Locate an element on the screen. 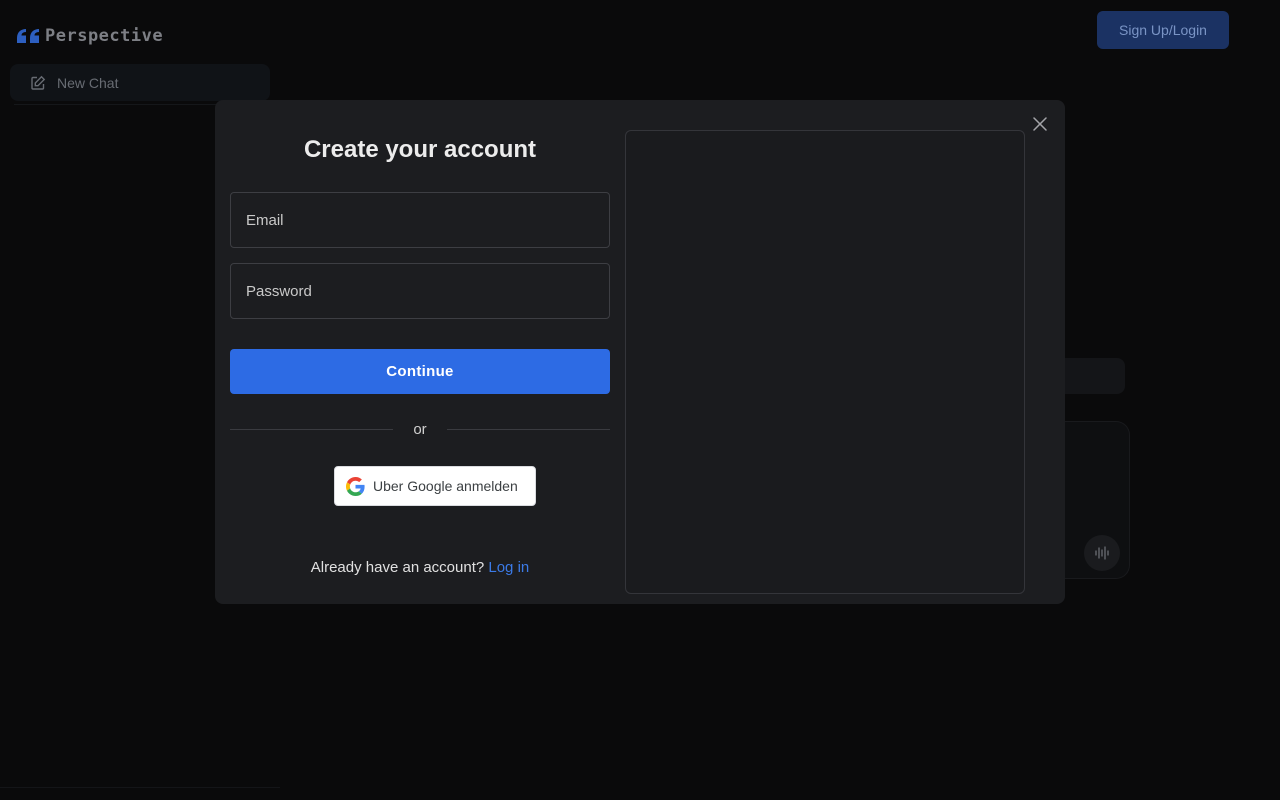  password-field is located at coordinates (420, 291).